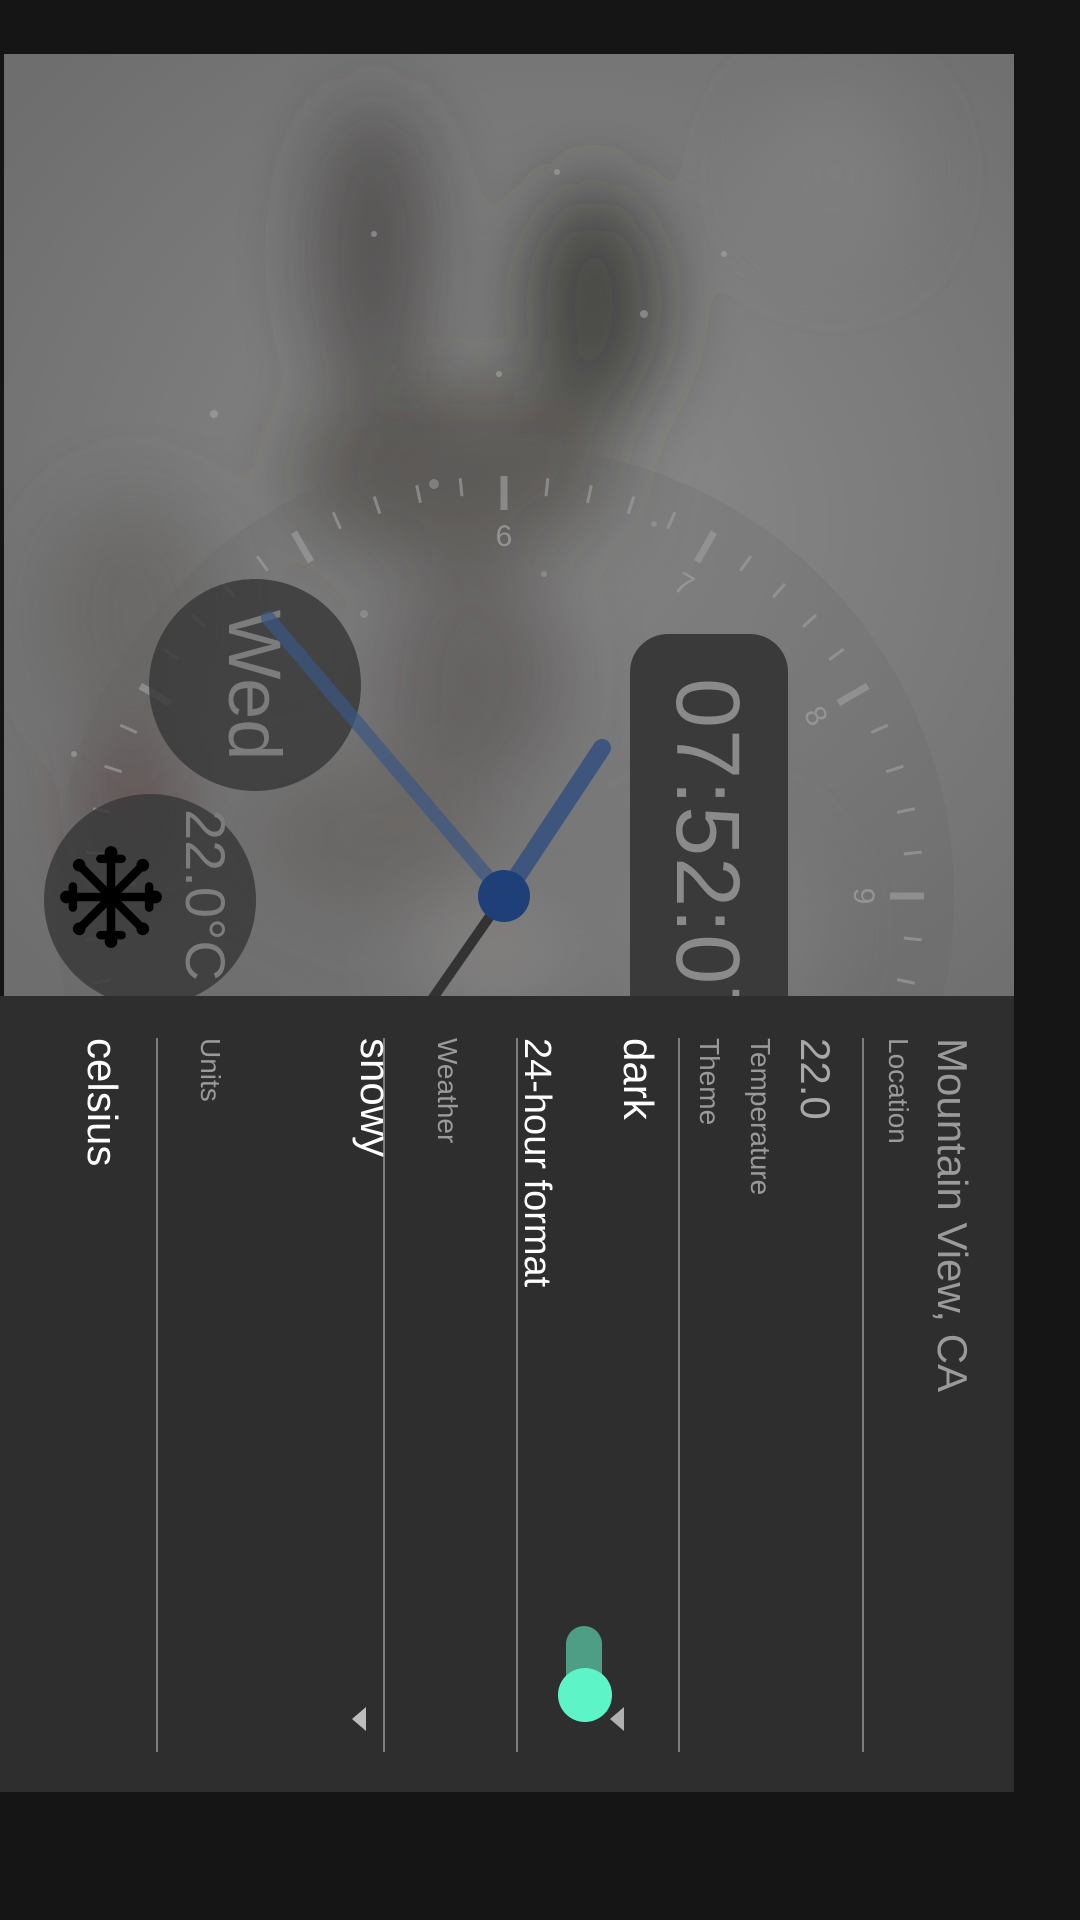  I want to click on temperature-value: 22.0, so click(815, 1079).